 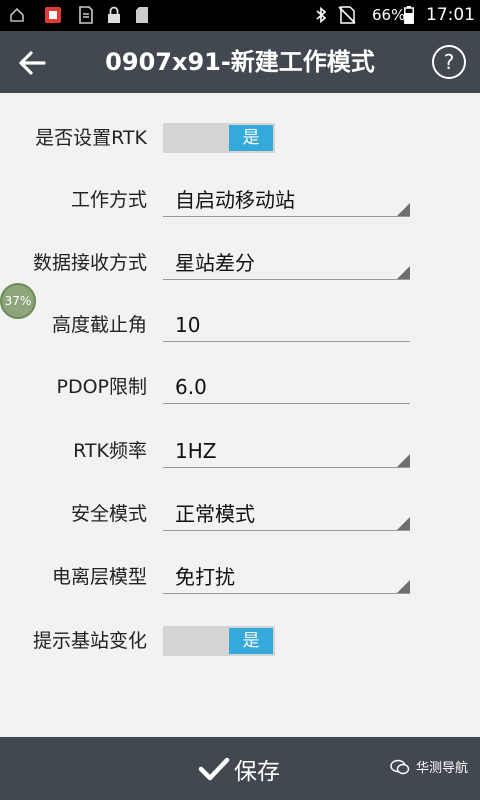 What do you see at coordinates (251, 641) in the screenshot?
I see `base-change-toggle-on: 是` at bounding box center [251, 641].